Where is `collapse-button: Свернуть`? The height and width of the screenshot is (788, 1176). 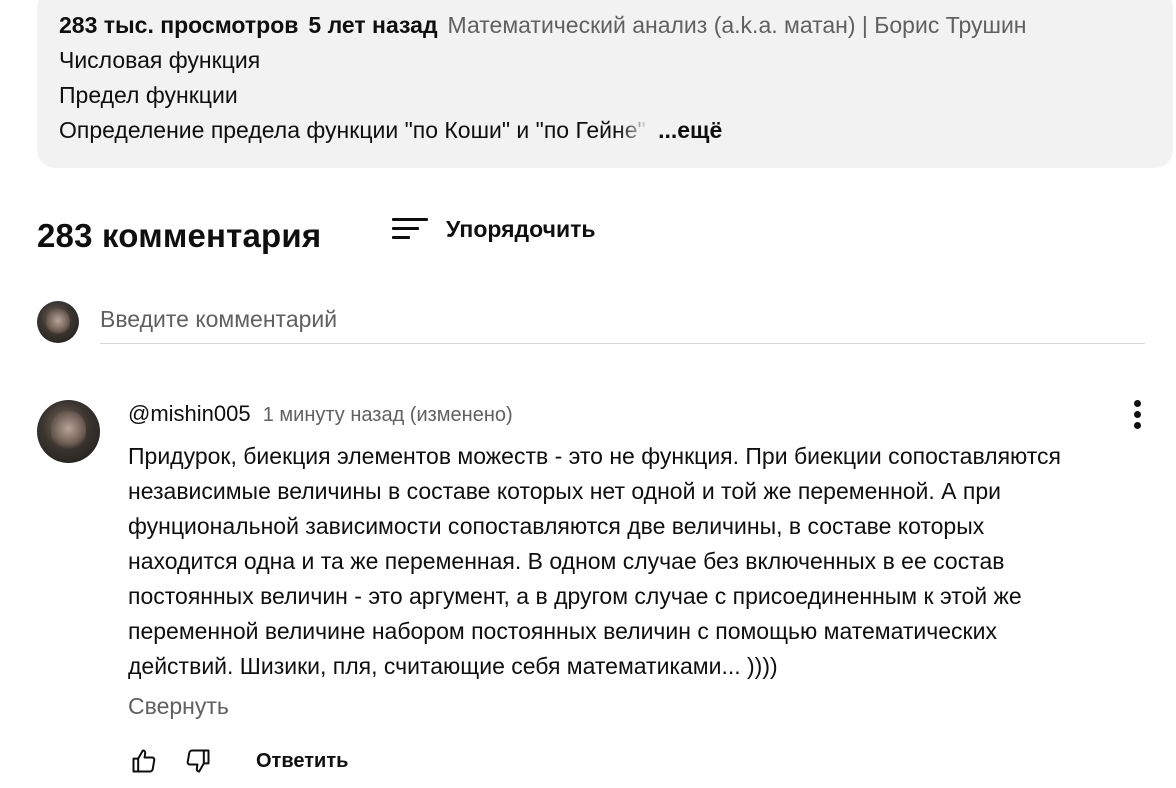
collapse-button: Свернуть is located at coordinates (178, 706).